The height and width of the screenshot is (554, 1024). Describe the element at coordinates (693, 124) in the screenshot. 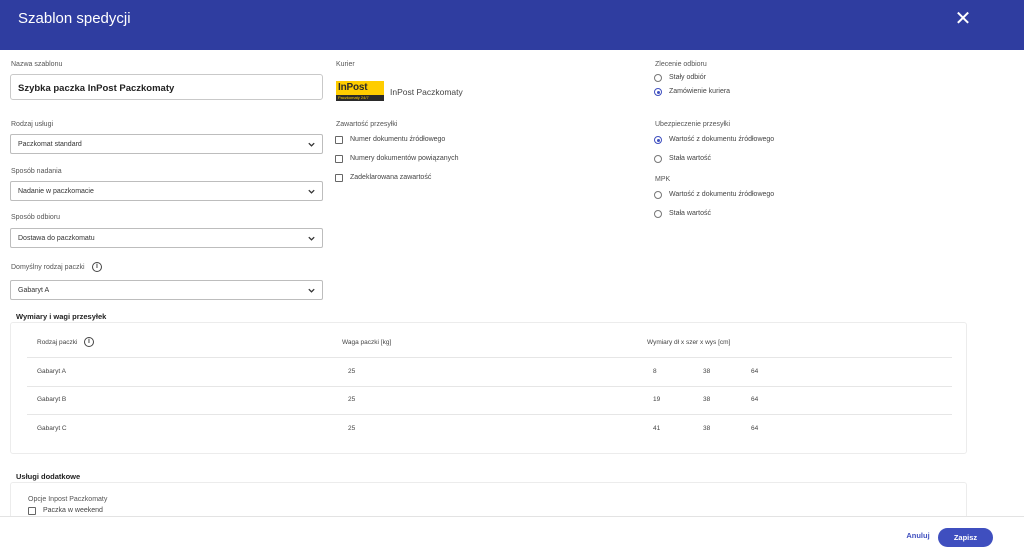

I see `insurance-label: Ubezpieczenie przesyłki` at that location.